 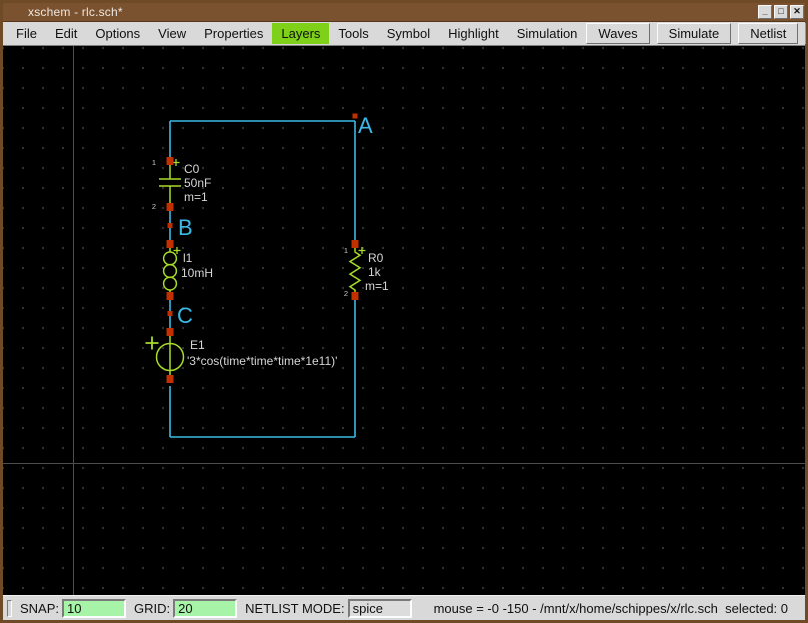 I want to click on netlist-mode-input, so click(x=379, y=608).